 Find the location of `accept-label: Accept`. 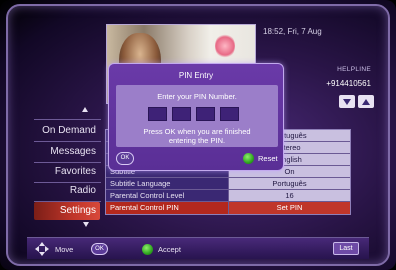

accept-label: Accept is located at coordinates (169, 249).